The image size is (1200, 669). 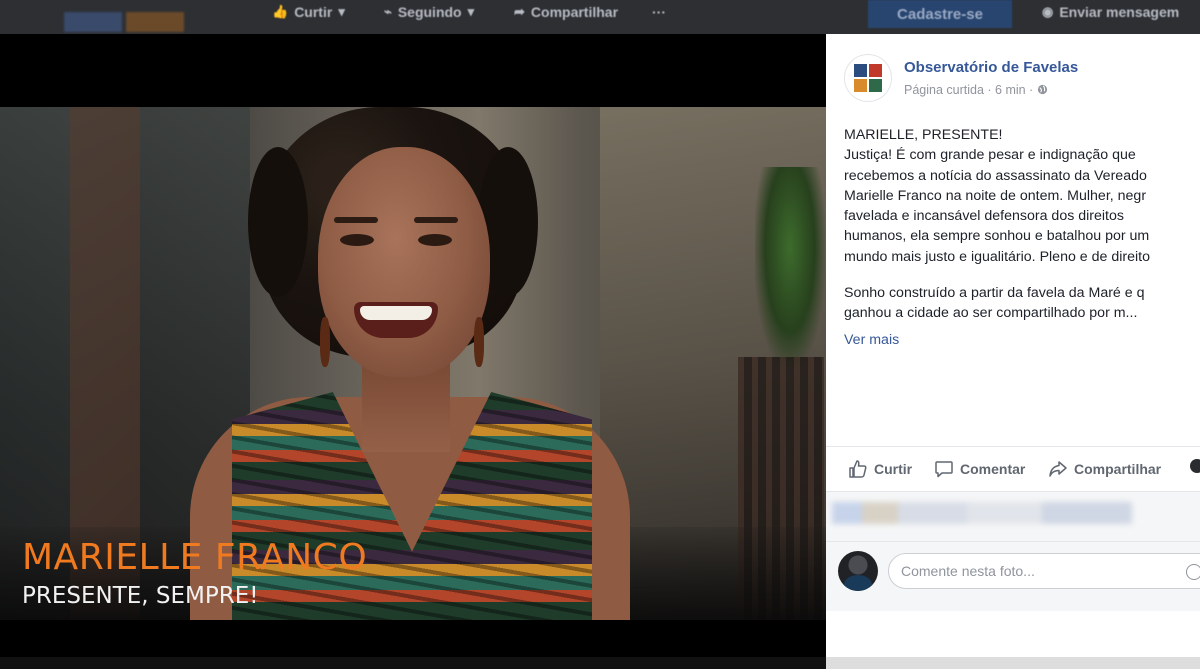 I want to click on page-like-label: Curtir, so click(x=313, y=12).